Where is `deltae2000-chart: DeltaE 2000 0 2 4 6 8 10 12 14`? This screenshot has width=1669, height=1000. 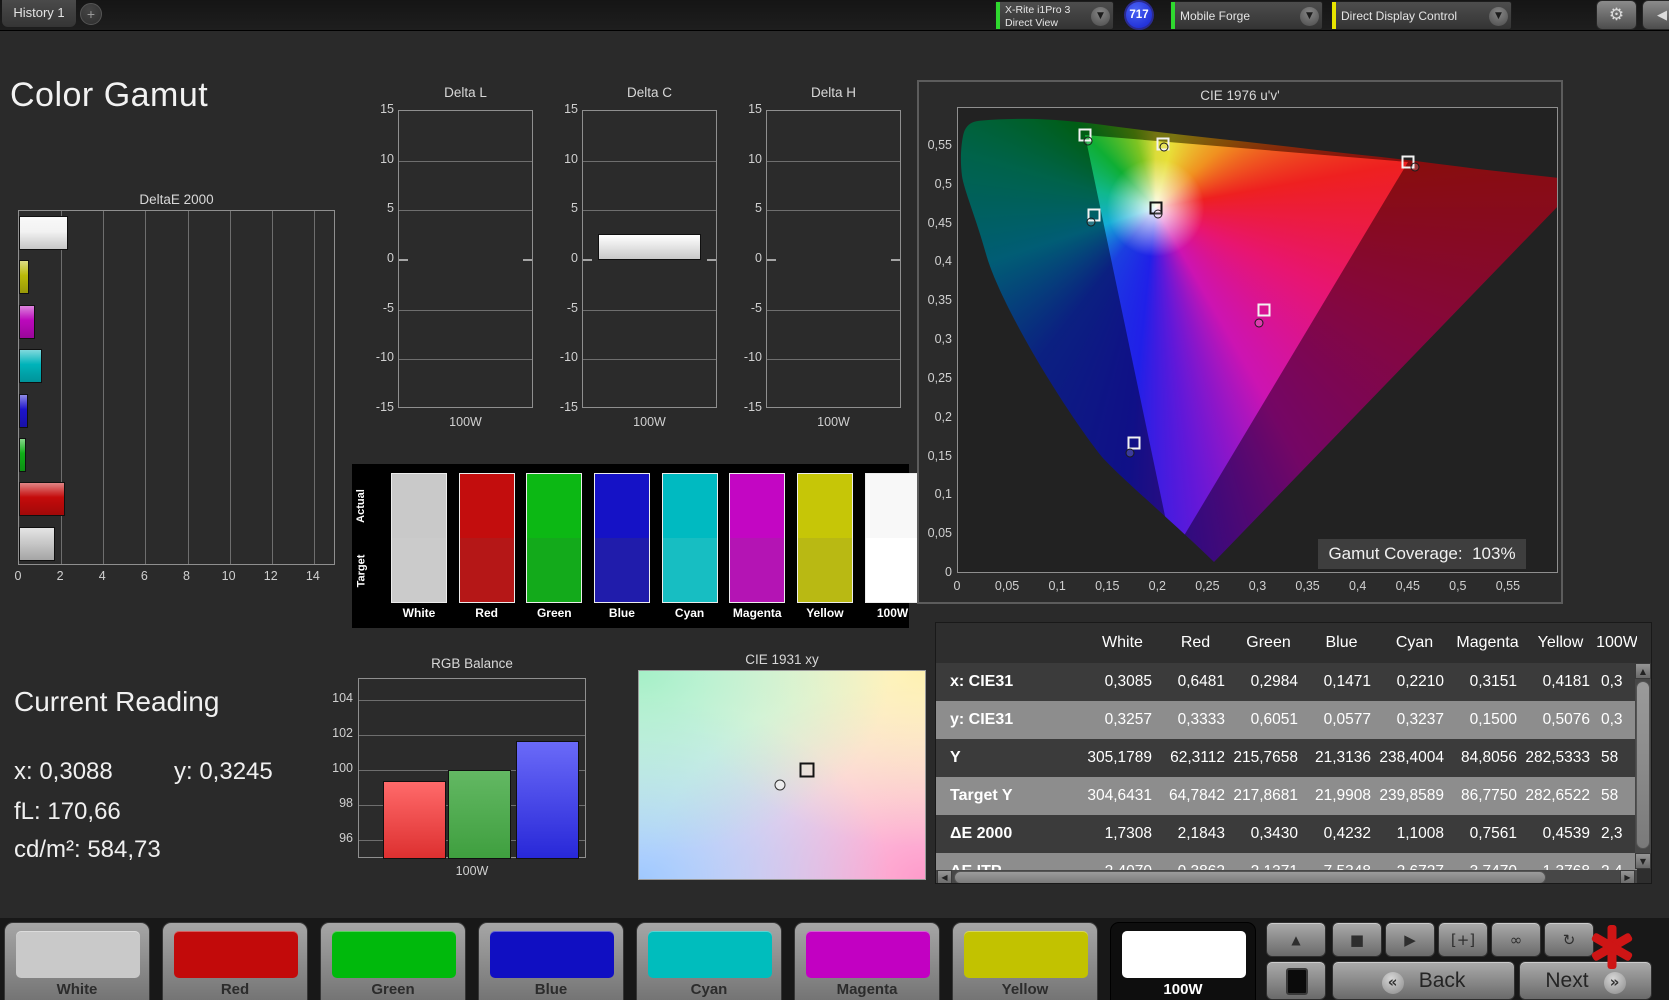
deltae2000-chart: DeltaE 2000 0 2 4 6 8 10 12 14 is located at coordinates (175, 392).